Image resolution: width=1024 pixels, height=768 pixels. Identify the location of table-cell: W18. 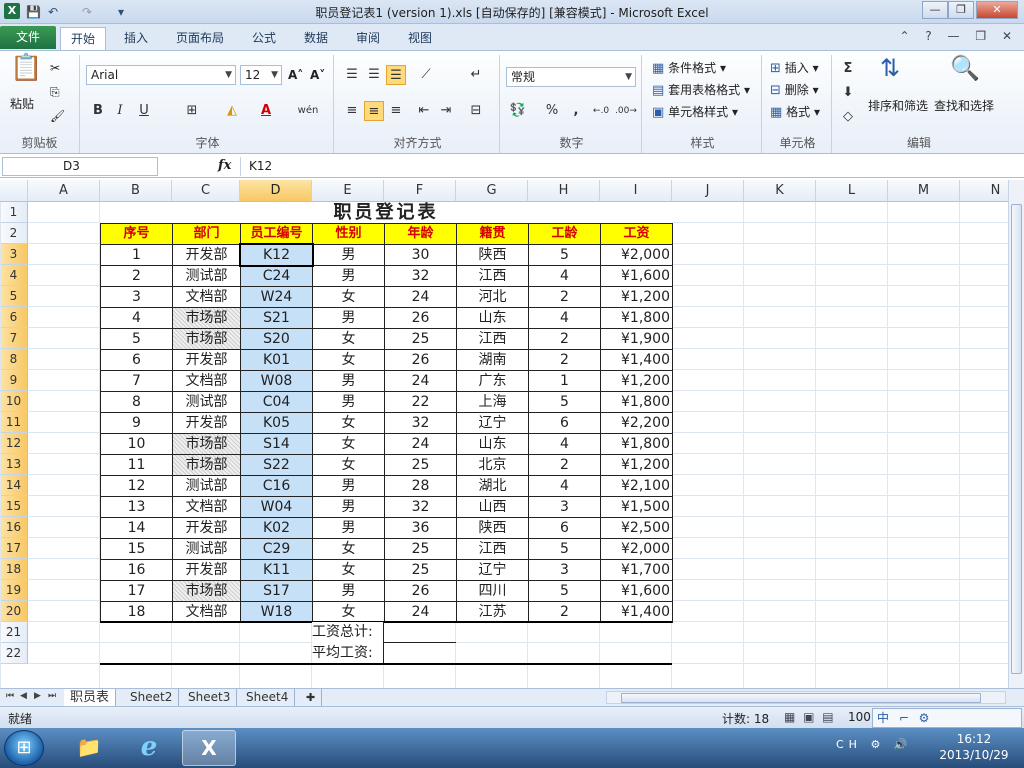
(276, 612).